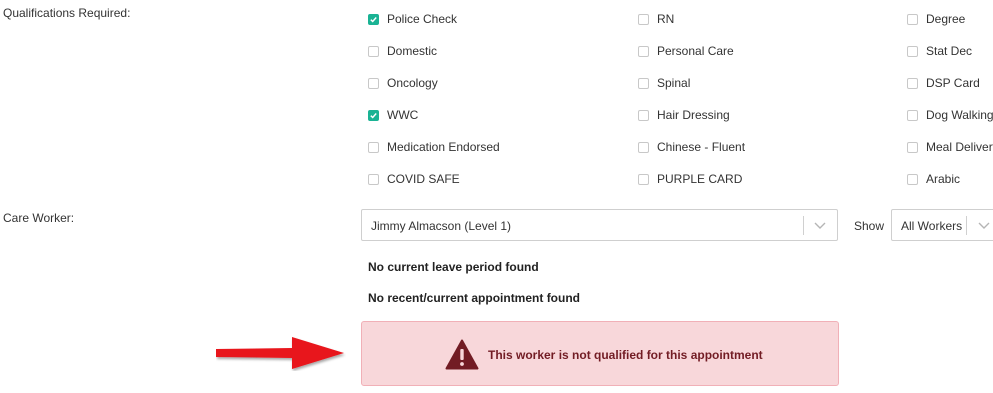 Image resolution: width=993 pixels, height=393 pixels. I want to click on qualification-stat-dec: Stat Dec, so click(939, 51).